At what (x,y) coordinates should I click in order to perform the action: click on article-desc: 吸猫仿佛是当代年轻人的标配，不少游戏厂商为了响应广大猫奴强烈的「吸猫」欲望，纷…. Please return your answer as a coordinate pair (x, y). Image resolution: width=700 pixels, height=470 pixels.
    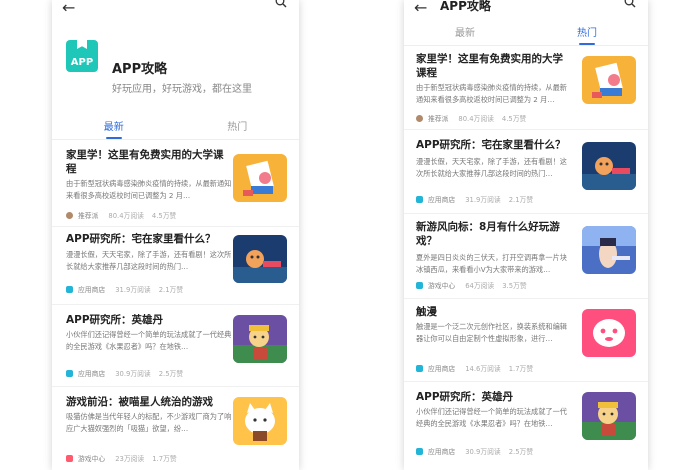
    Looking at the image, I should click on (149, 422).